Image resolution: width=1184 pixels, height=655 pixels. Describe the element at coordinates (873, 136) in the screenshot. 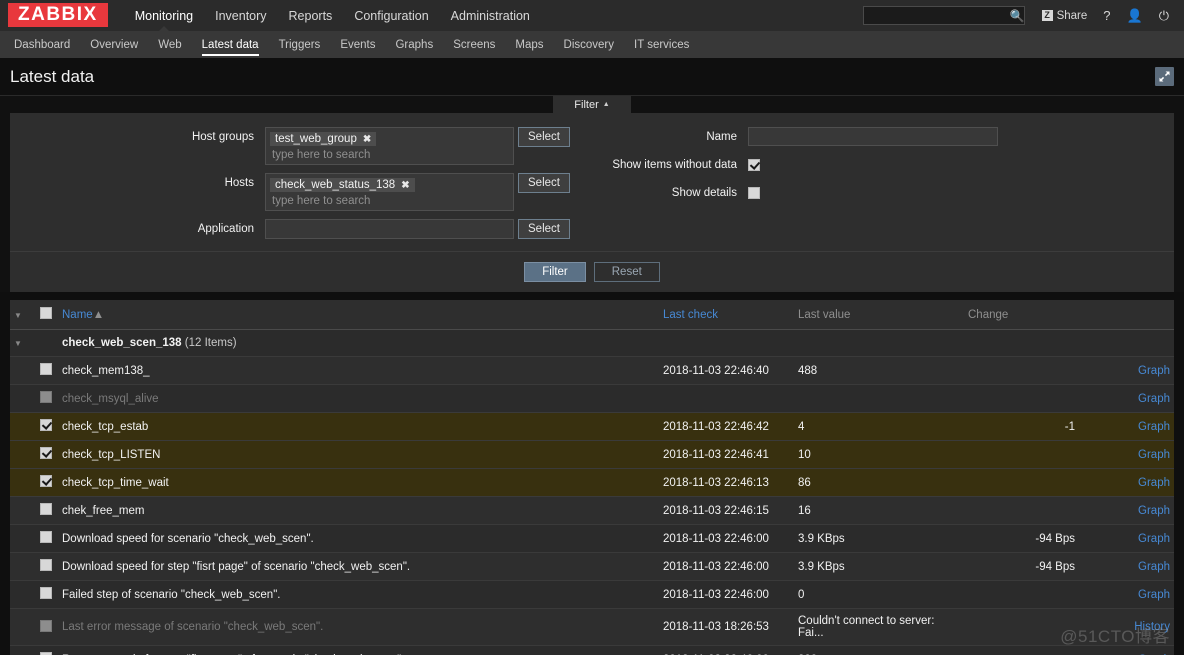

I see `name-input` at that location.